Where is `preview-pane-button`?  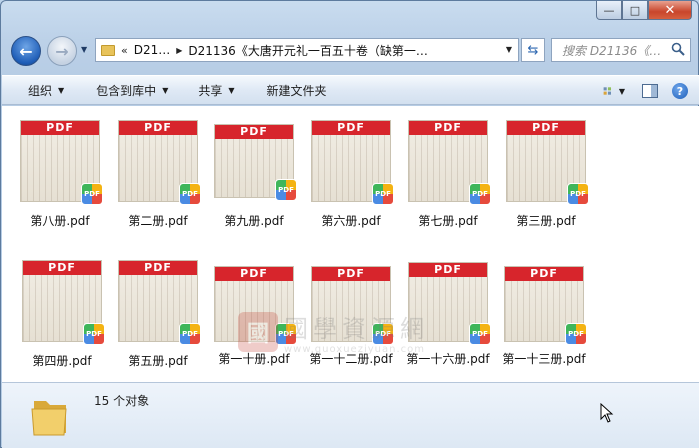 preview-pane-button is located at coordinates (650, 91).